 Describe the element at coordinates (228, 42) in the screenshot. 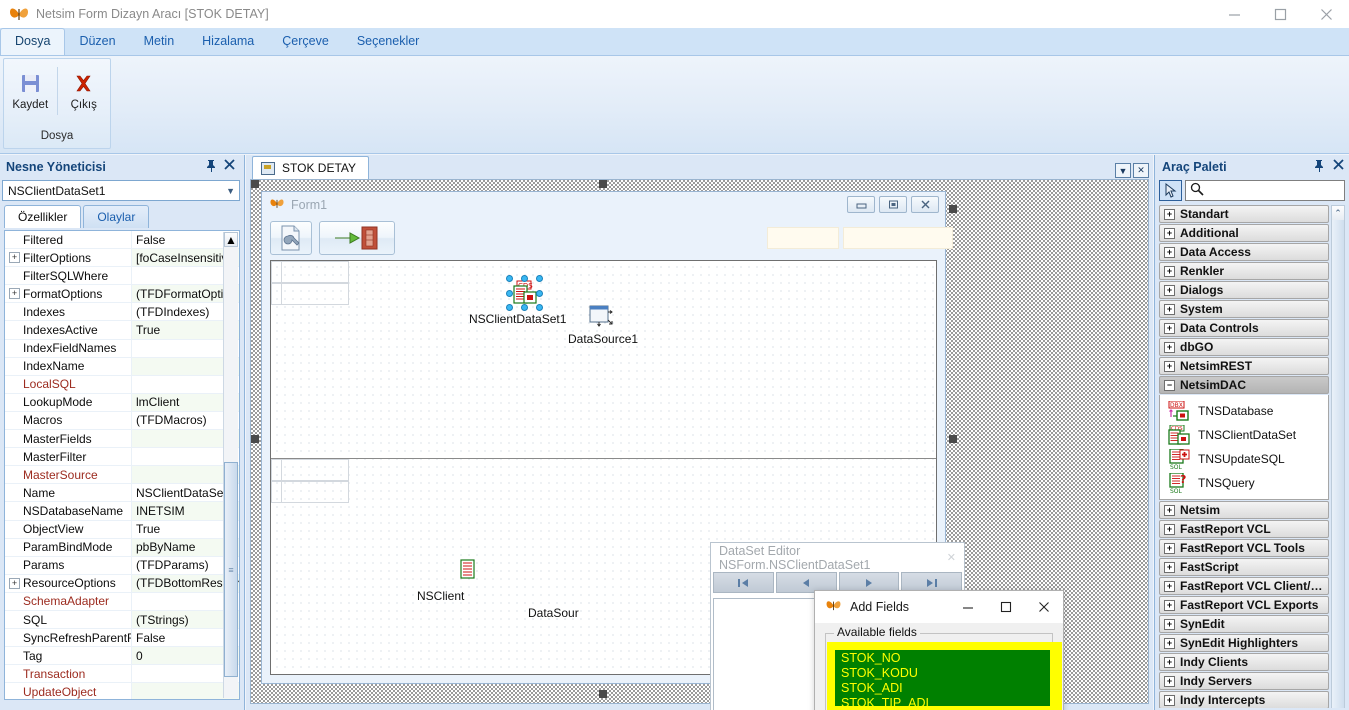

I see `menu-item-hizalama: Hizalama` at that location.